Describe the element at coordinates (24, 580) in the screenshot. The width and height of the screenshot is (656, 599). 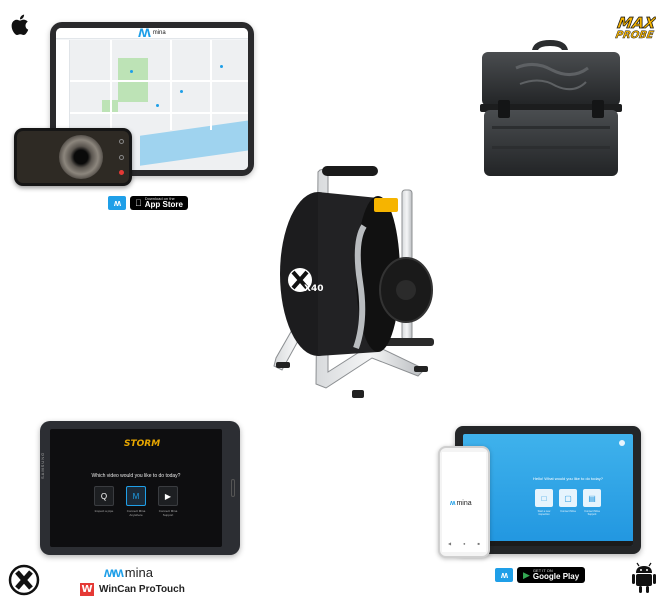
I see `x-brand-logo` at that location.